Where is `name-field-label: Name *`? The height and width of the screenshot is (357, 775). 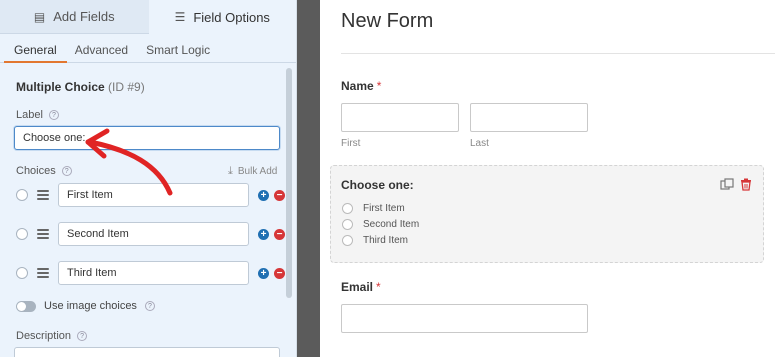
name-field-label: Name * is located at coordinates (361, 86).